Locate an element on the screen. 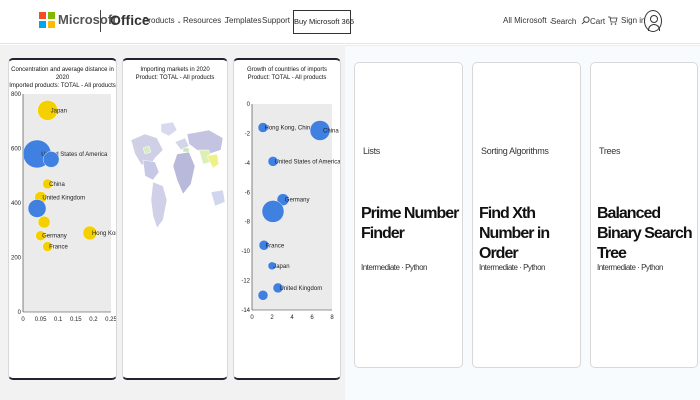 The image size is (700, 400). cart-icon is located at coordinates (613, 20).